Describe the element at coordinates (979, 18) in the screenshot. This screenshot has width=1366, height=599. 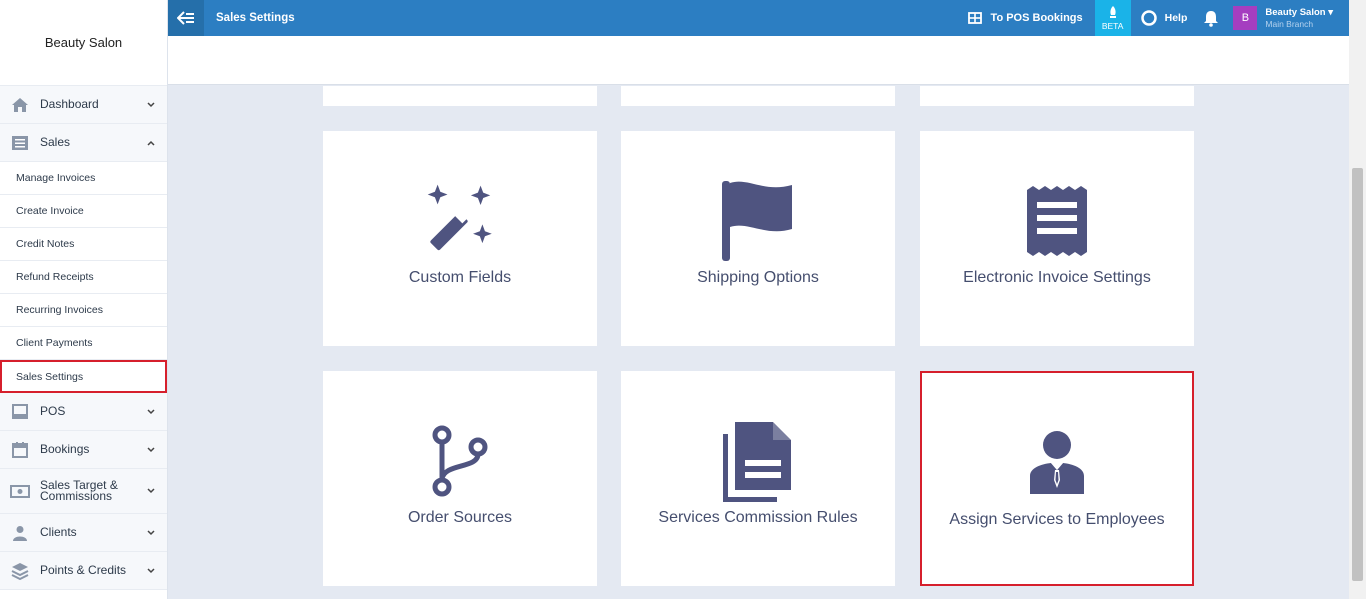
I see `grid-icon` at that location.